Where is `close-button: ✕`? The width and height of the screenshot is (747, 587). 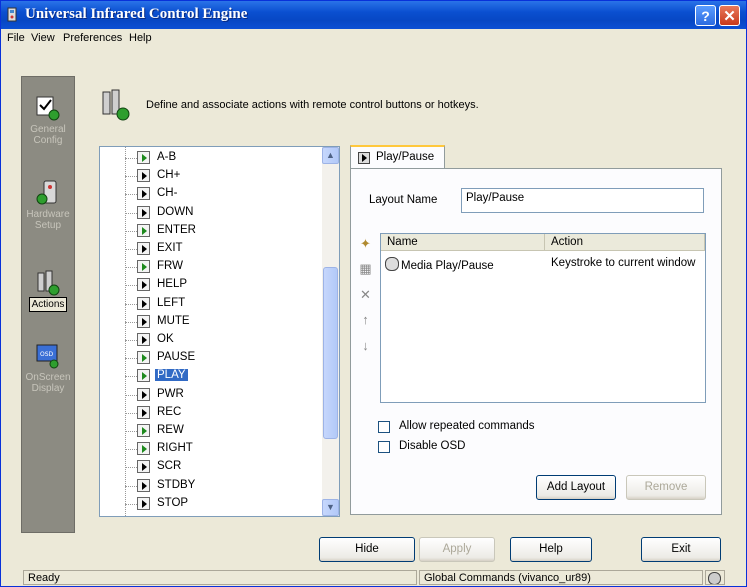 close-button: ✕ is located at coordinates (729, 15).